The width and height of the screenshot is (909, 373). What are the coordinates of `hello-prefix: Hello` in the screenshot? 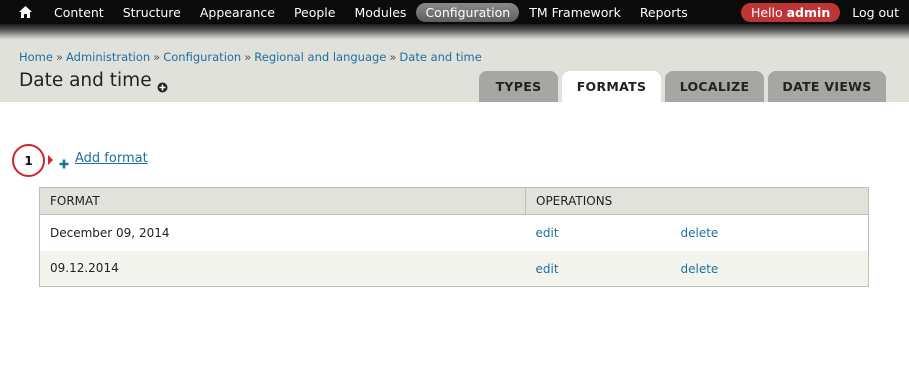 It's located at (766, 12).